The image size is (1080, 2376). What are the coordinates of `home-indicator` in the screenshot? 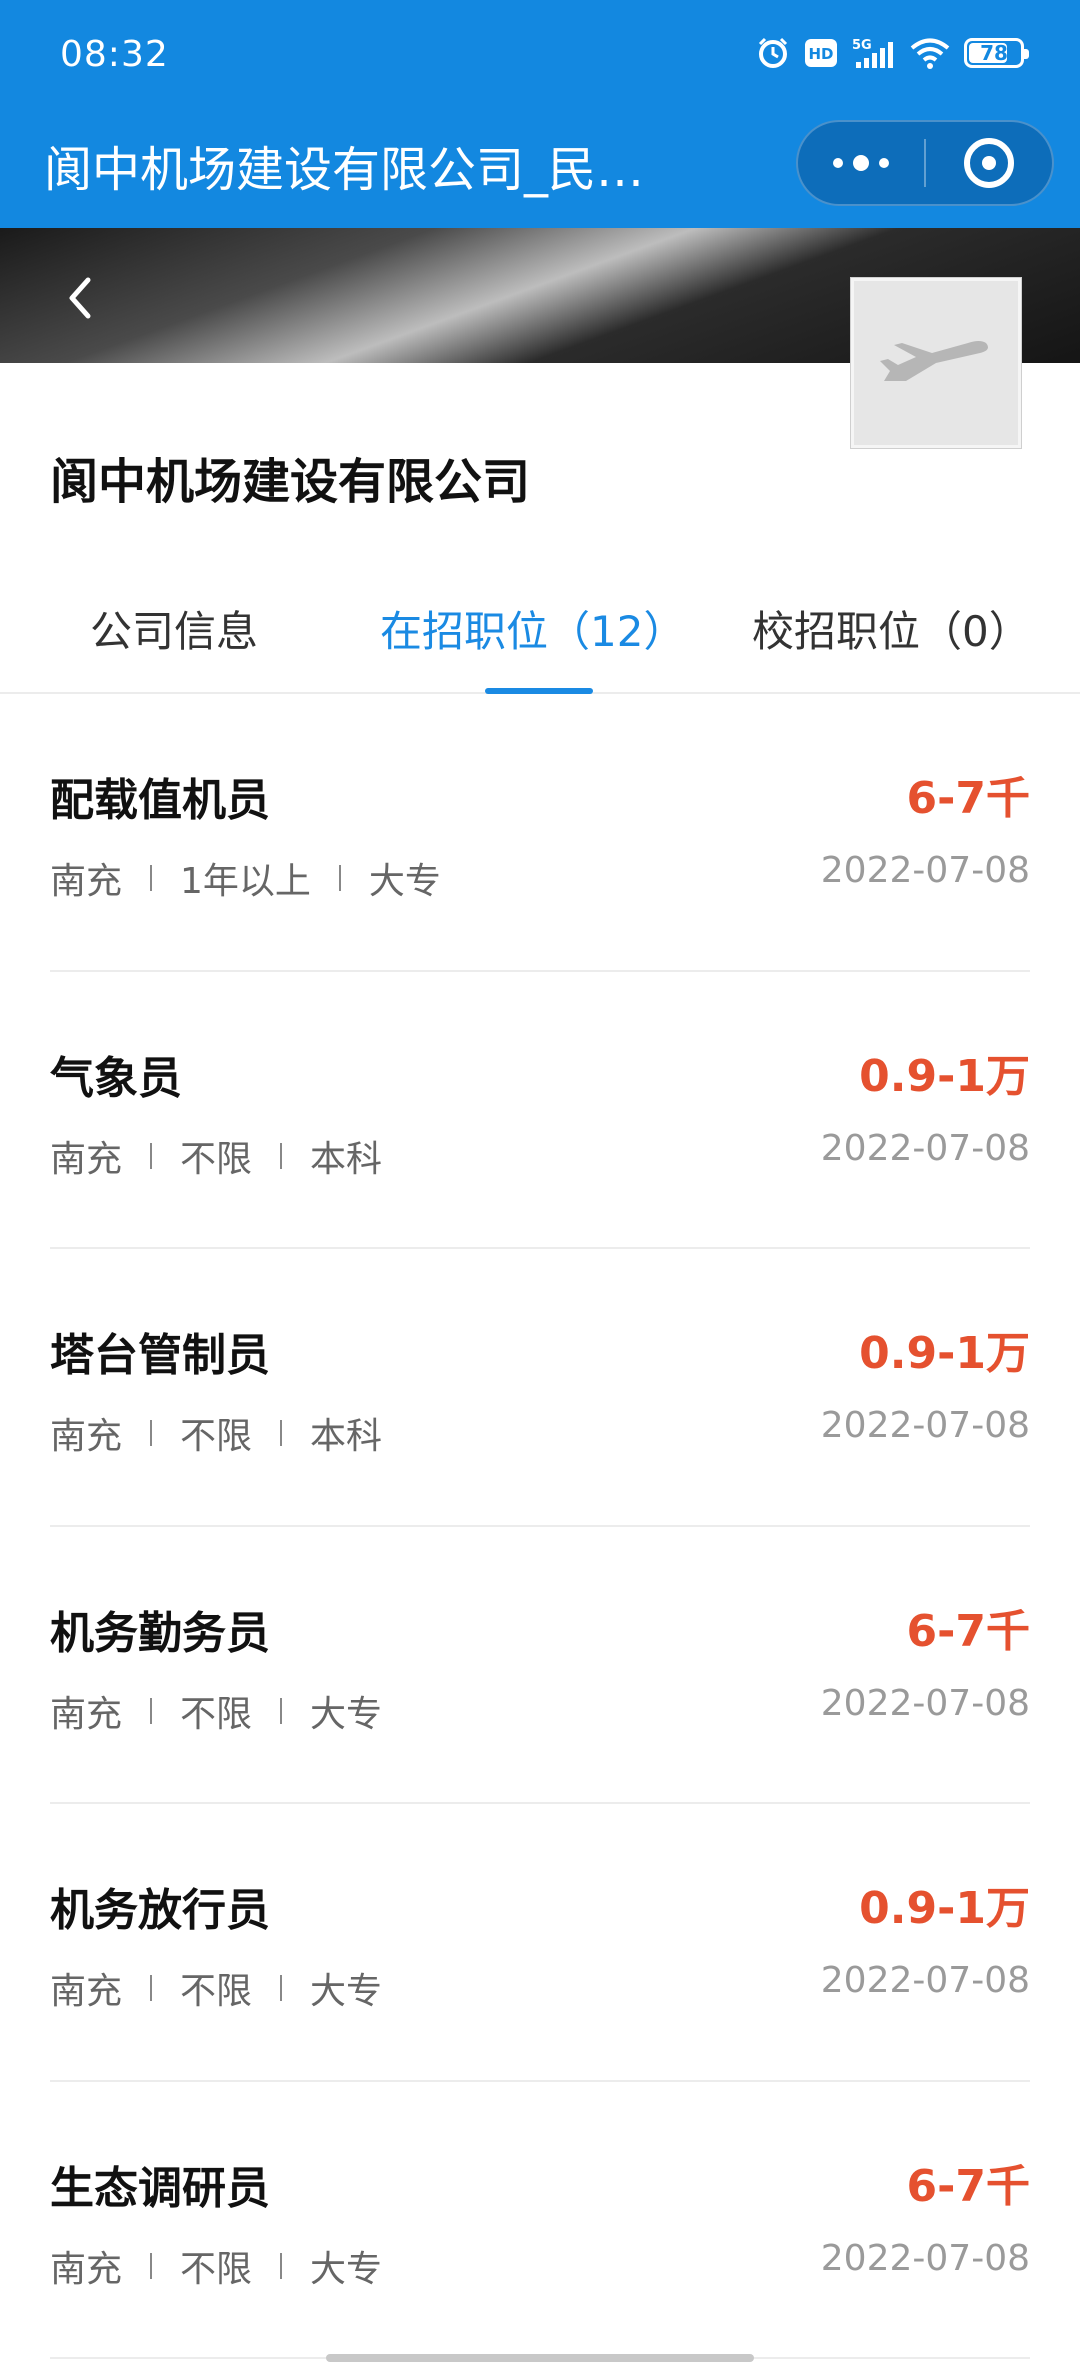 It's located at (540, 2358).